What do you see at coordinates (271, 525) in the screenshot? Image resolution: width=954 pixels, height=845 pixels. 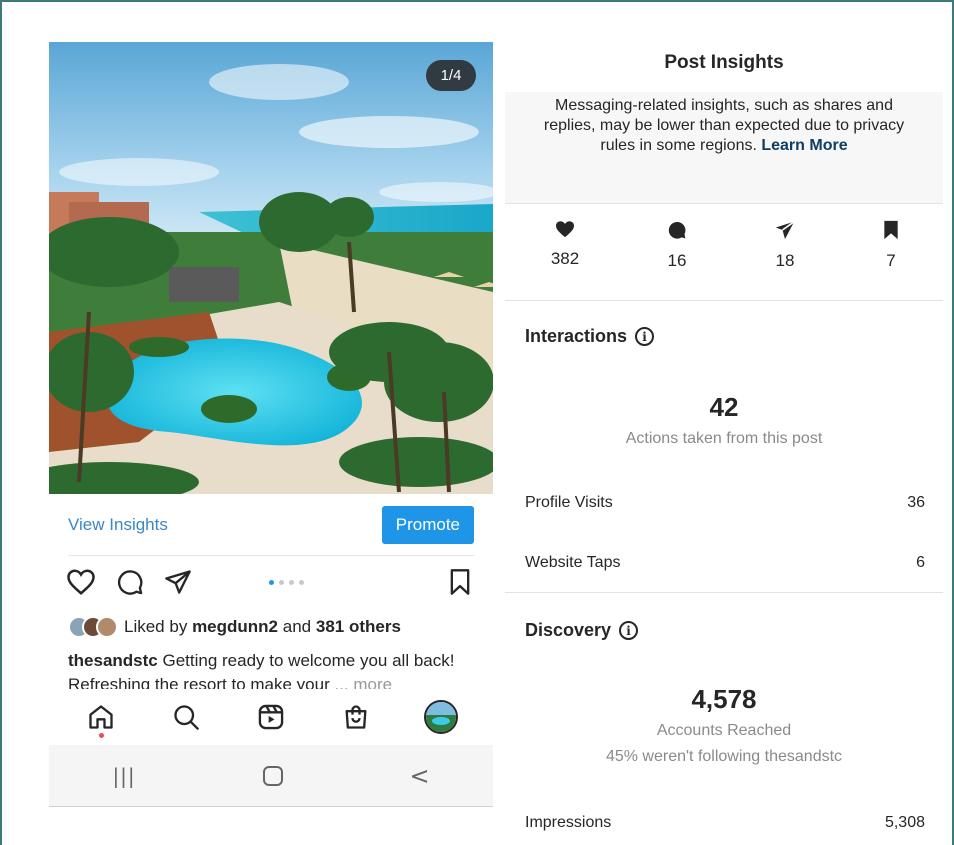 I see `insights-promote-row: View Insights Promote` at bounding box center [271, 525].